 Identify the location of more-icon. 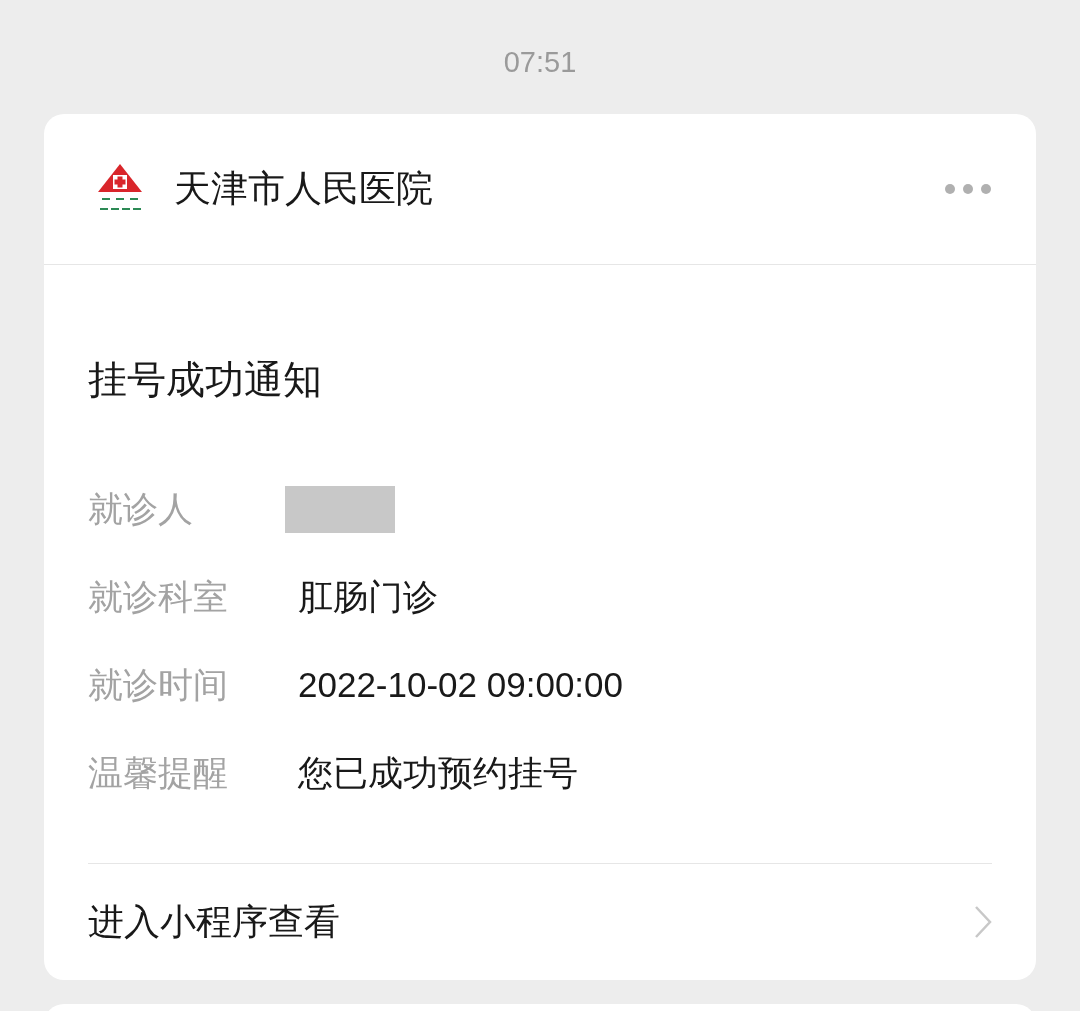
(968, 189).